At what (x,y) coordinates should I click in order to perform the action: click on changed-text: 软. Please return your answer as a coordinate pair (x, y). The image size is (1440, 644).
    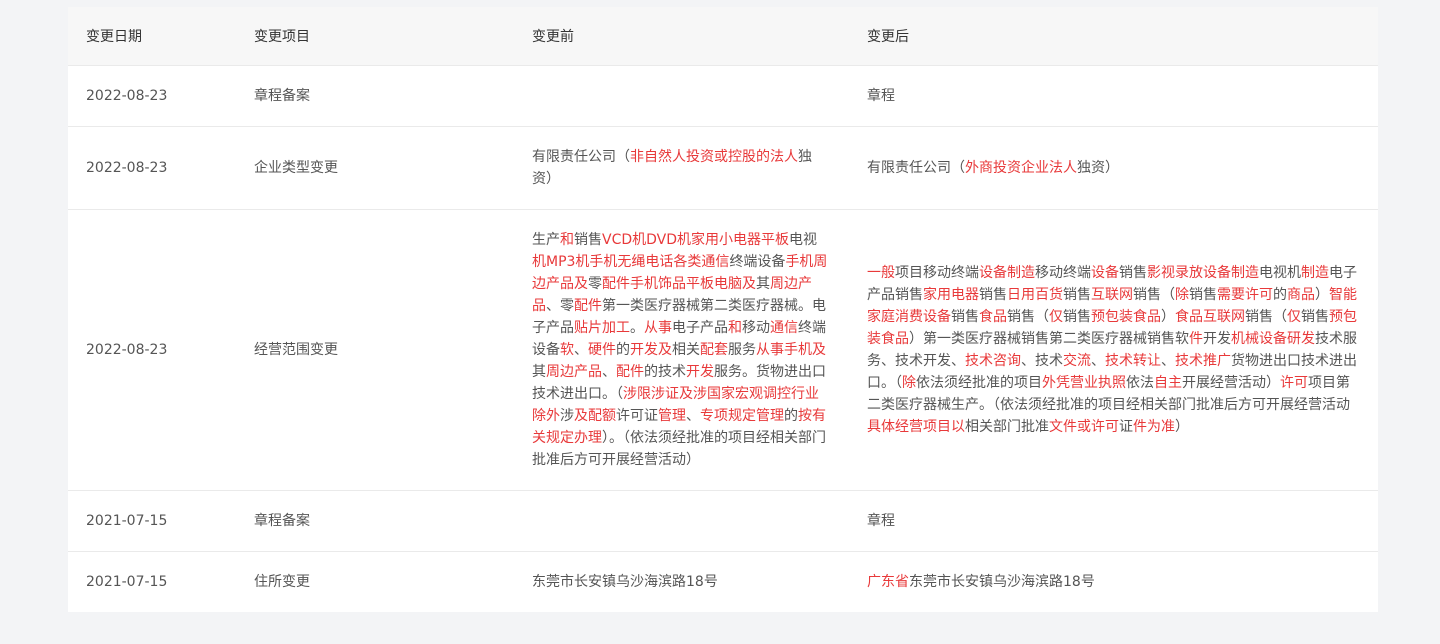
    Looking at the image, I should click on (567, 350).